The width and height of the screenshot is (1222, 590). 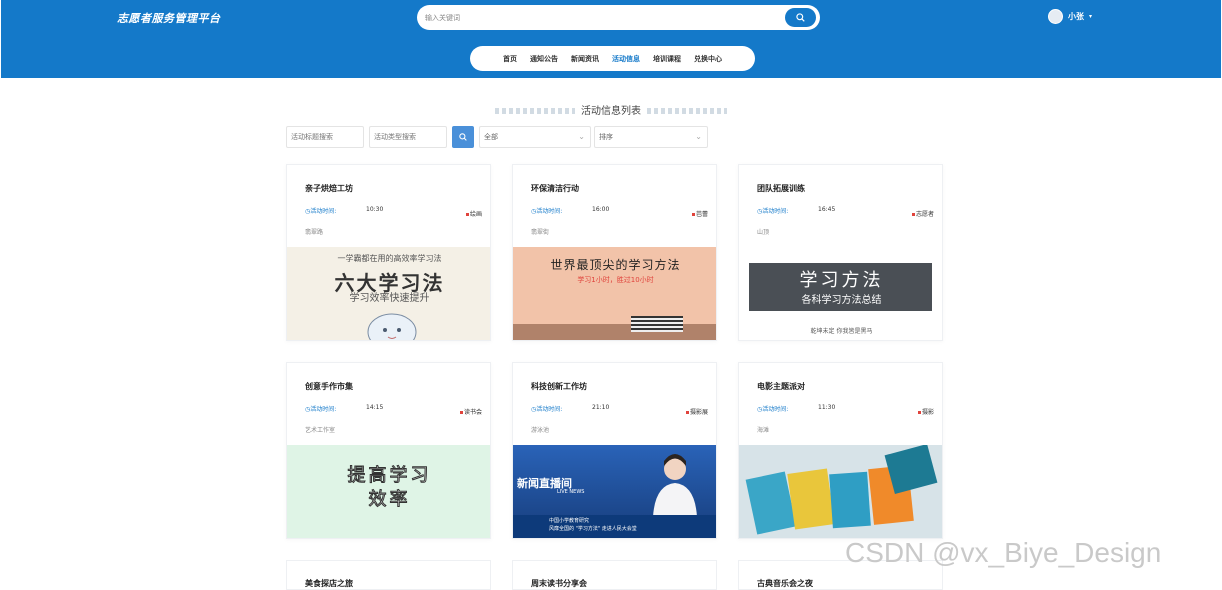 What do you see at coordinates (781, 386) in the screenshot?
I see `card-title: 电影主题派对` at bounding box center [781, 386].